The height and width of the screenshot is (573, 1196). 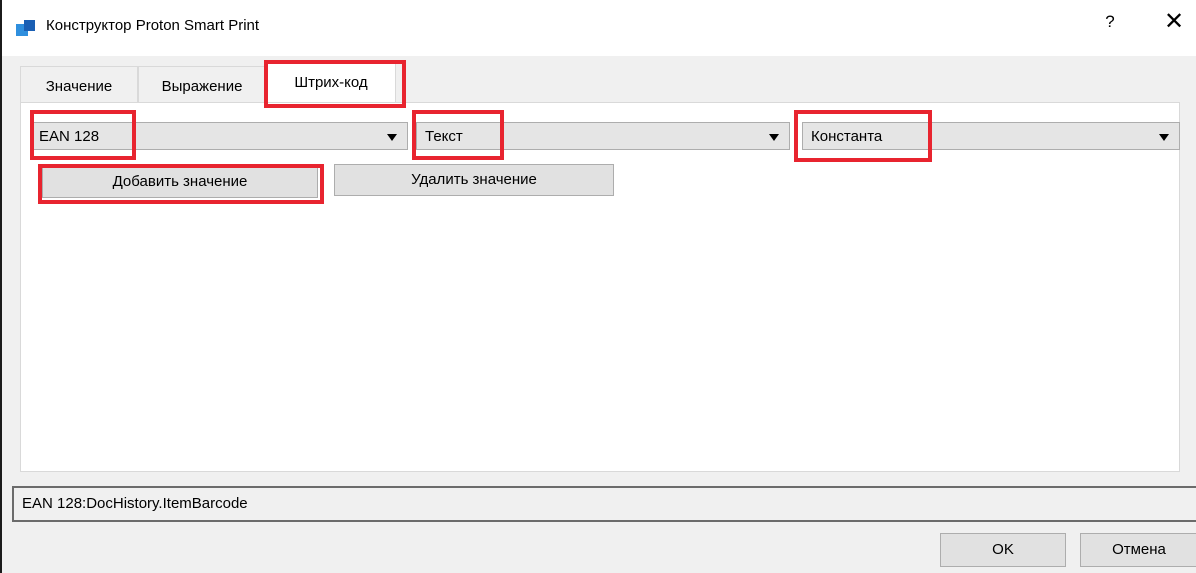 What do you see at coordinates (79, 84) in the screenshot?
I see `tab-value: Значение` at bounding box center [79, 84].